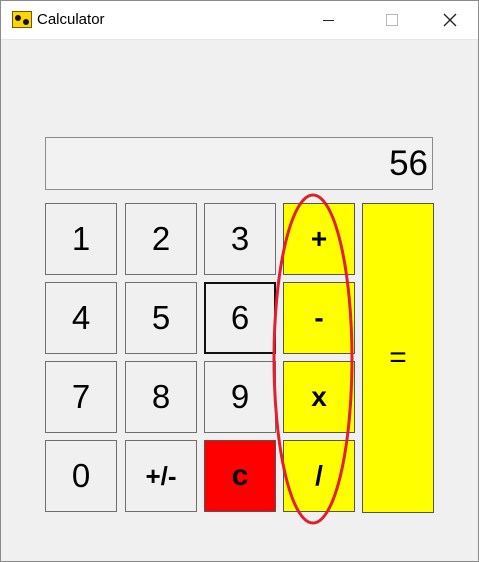  I want to click on window-title: Calculator, so click(71, 19).